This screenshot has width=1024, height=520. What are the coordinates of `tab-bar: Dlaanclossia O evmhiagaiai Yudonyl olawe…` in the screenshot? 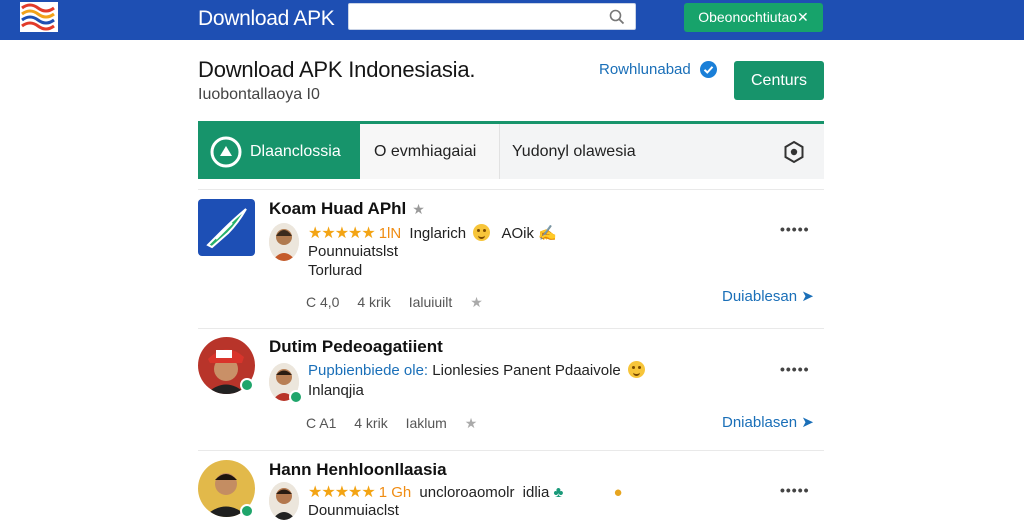 It's located at (511, 150).